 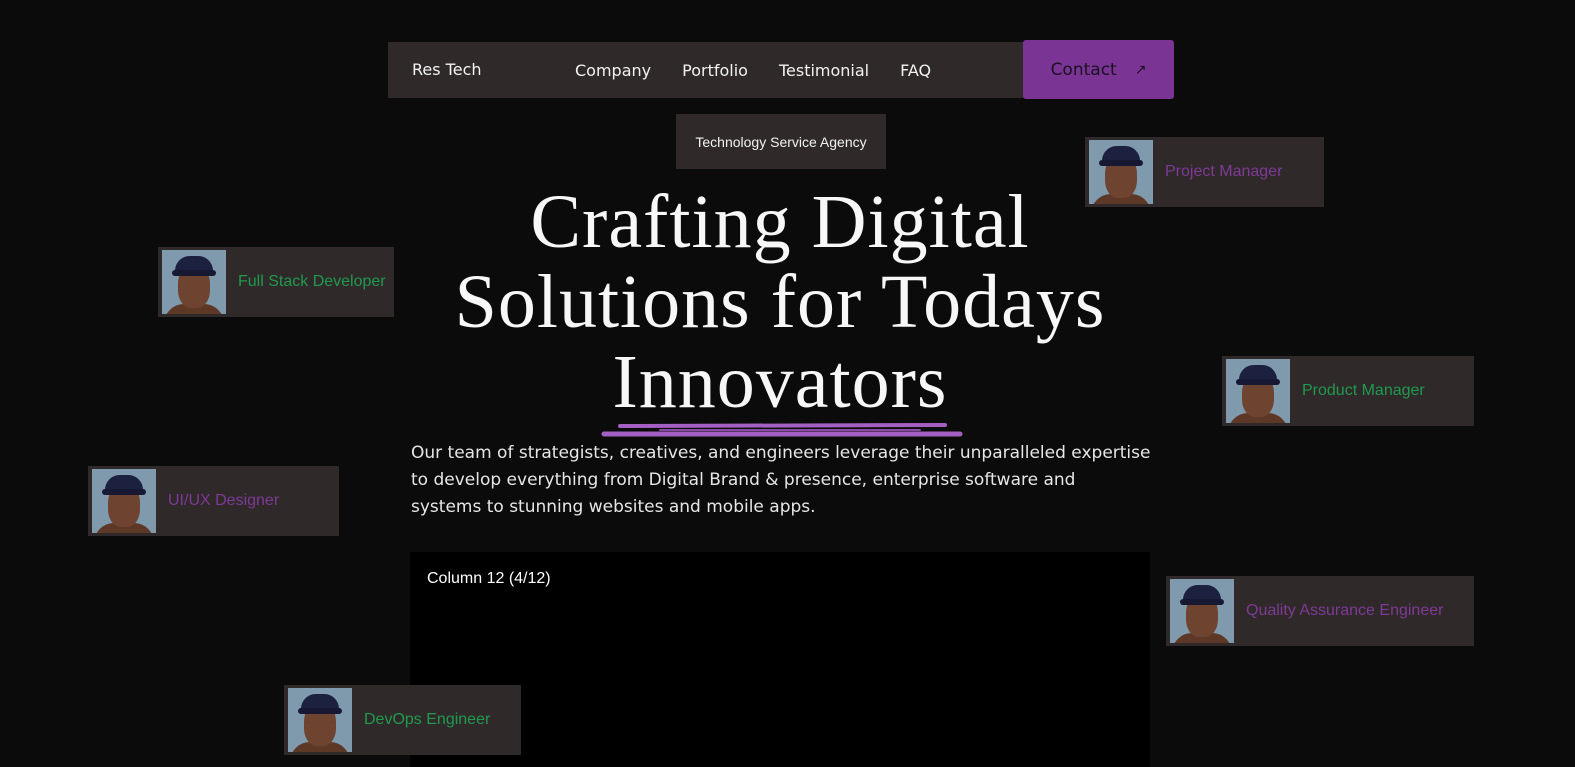 I want to click on column-panel: Column 12 (4/12), so click(x=780, y=659).